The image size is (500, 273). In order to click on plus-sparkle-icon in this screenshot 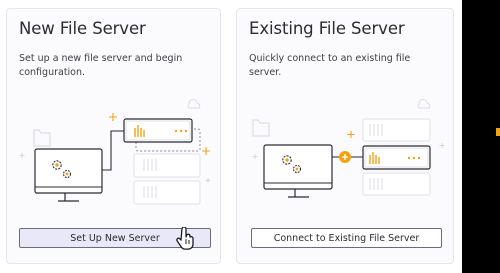, I will do `click(351, 134)`.